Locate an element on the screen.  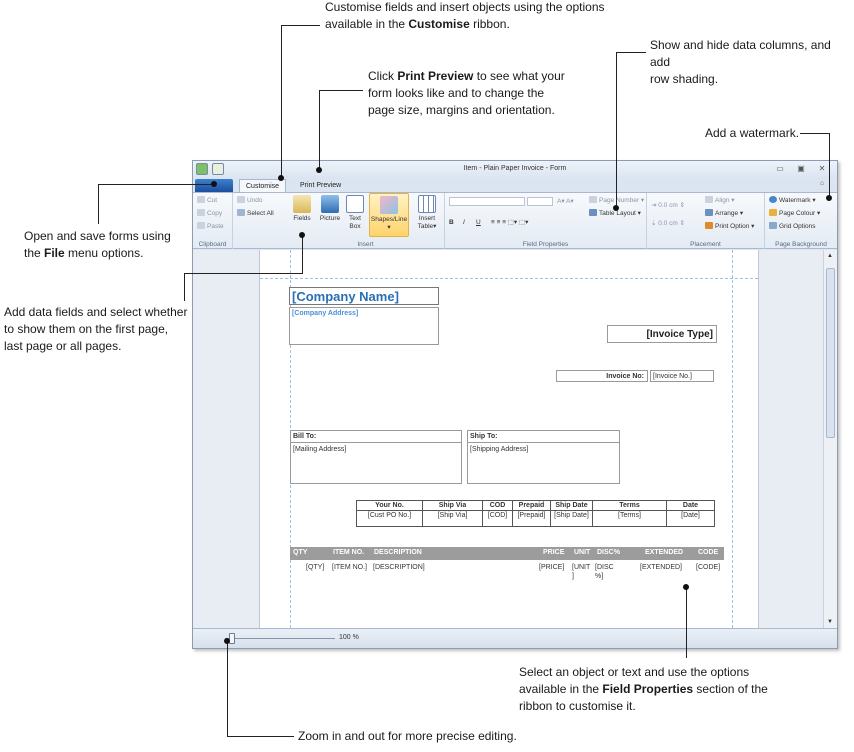
bill-to-box: Bill To: [Mailing Address] is located at coordinates (376, 457).